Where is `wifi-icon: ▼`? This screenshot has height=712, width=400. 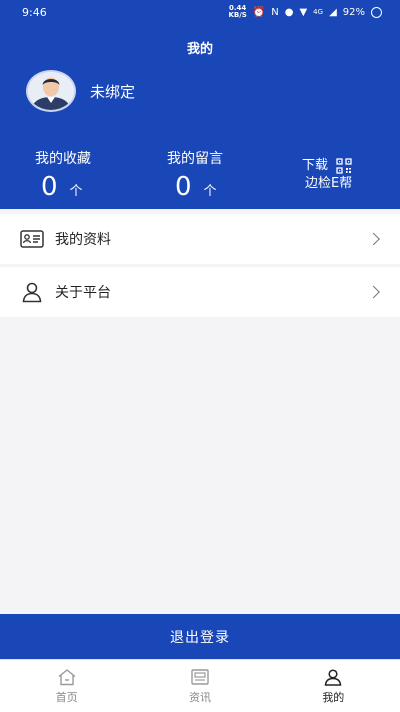 wifi-icon: ▼ is located at coordinates (303, 12).